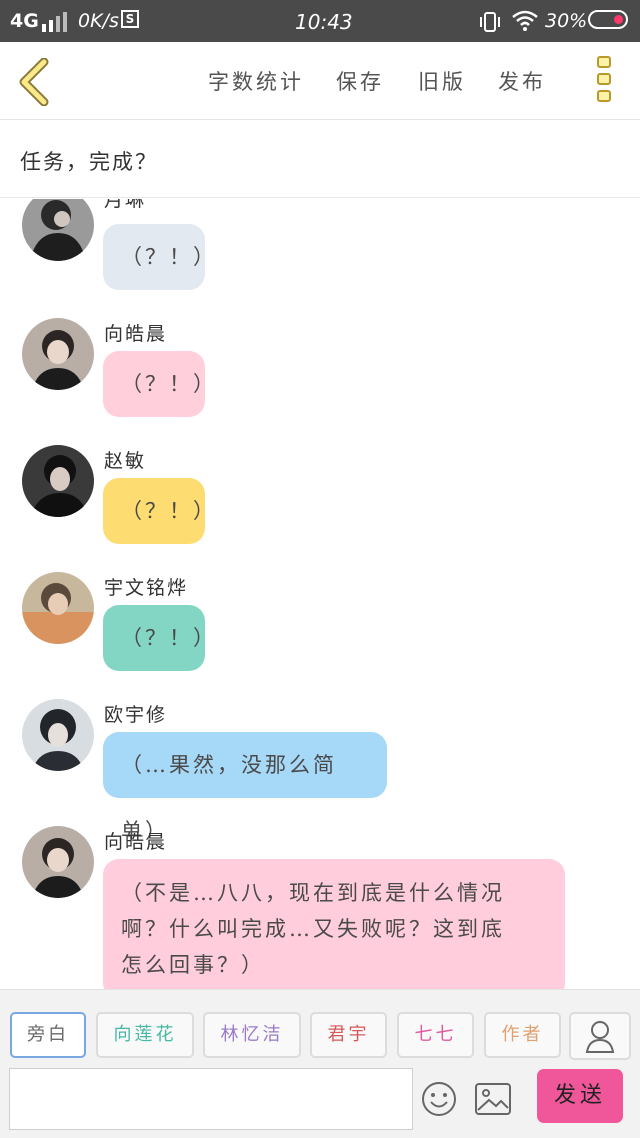 The height and width of the screenshot is (1138, 640). I want to click on add-role-user-icon, so click(600, 1036).